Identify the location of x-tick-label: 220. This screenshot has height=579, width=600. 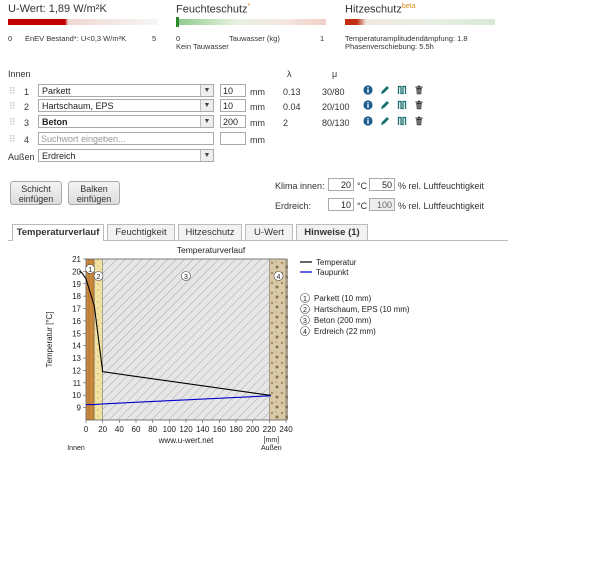
(270, 429).